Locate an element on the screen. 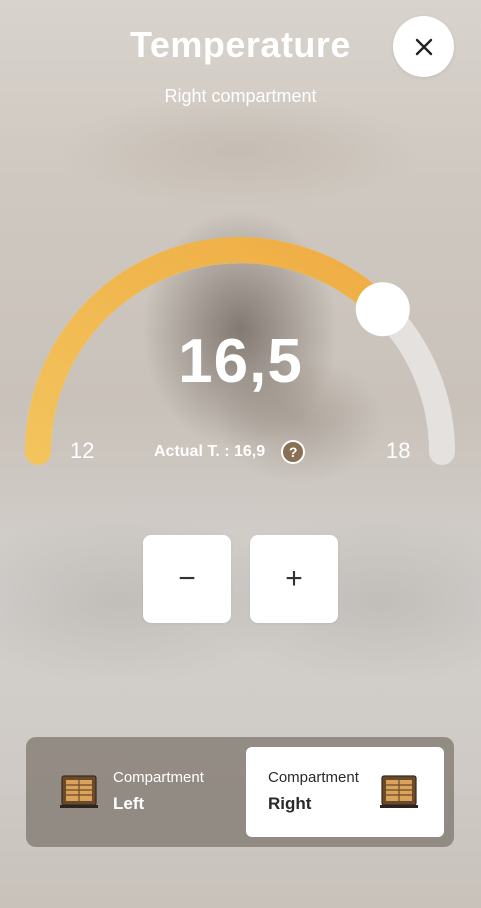 This screenshot has height=908, width=481. help-icon-symbol: ? is located at coordinates (293, 452).